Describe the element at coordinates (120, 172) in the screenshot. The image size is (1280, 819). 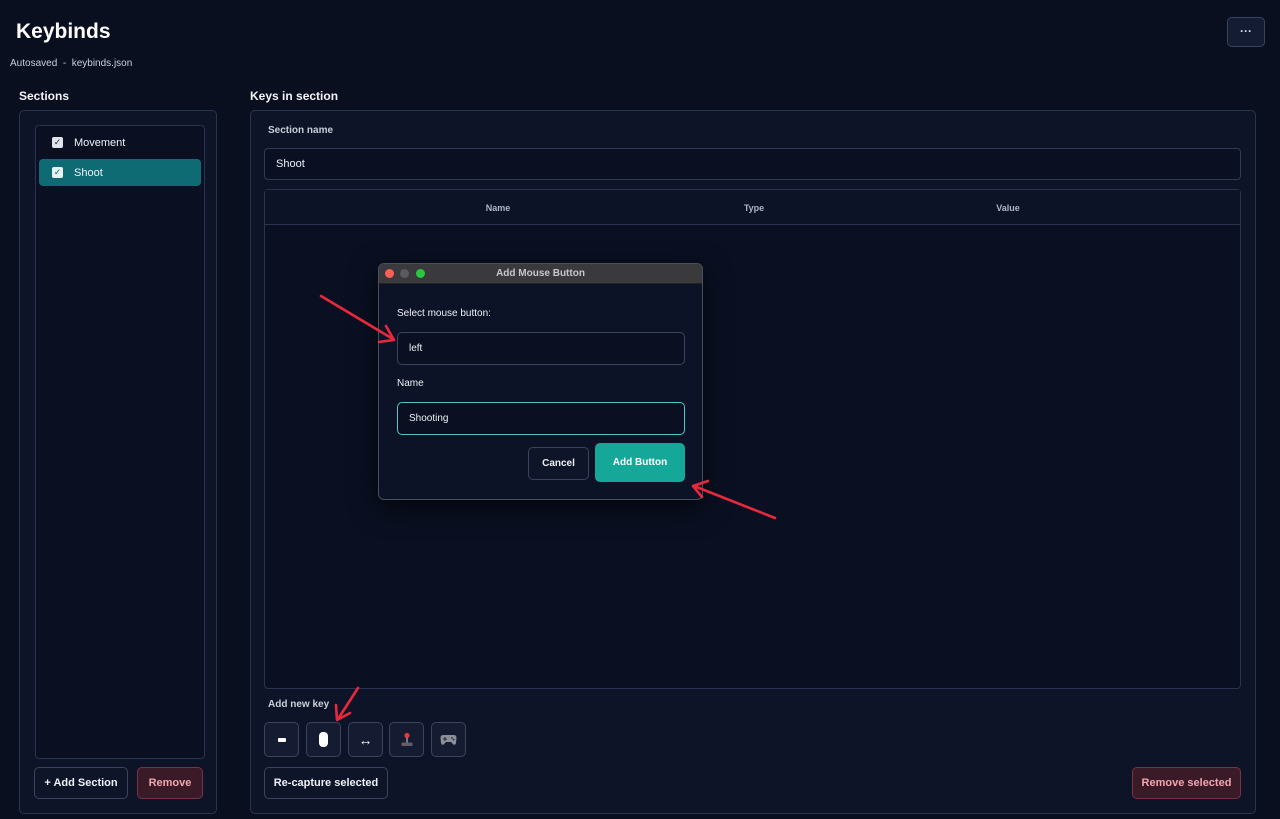
I see `section-item-shoot: ✓ Shoot` at that location.